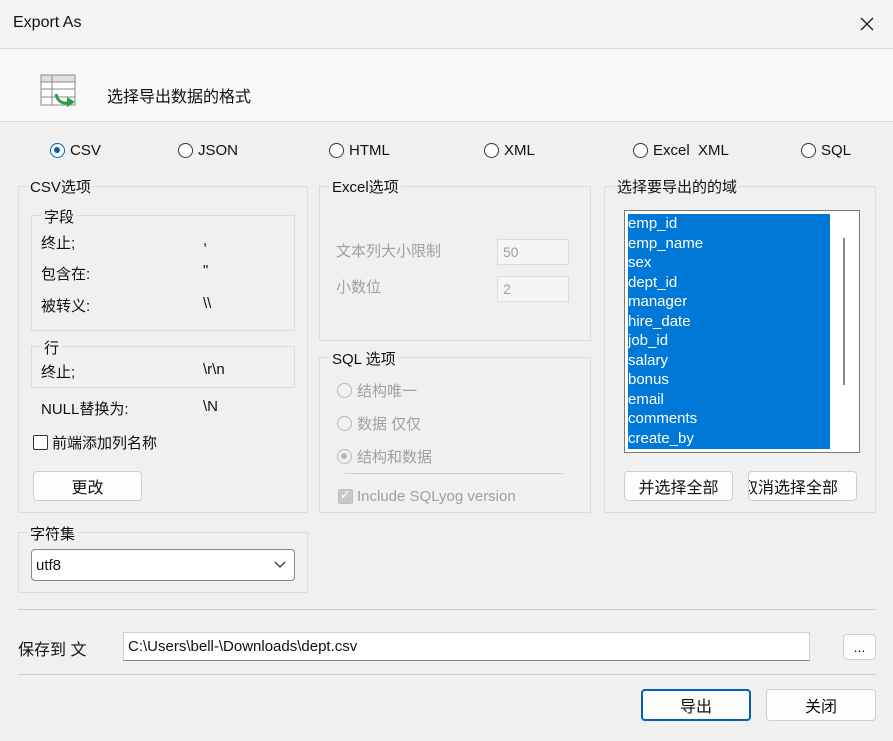 This screenshot has width=893, height=741. I want to click on csv-options-title: CSV选项, so click(60, 186).